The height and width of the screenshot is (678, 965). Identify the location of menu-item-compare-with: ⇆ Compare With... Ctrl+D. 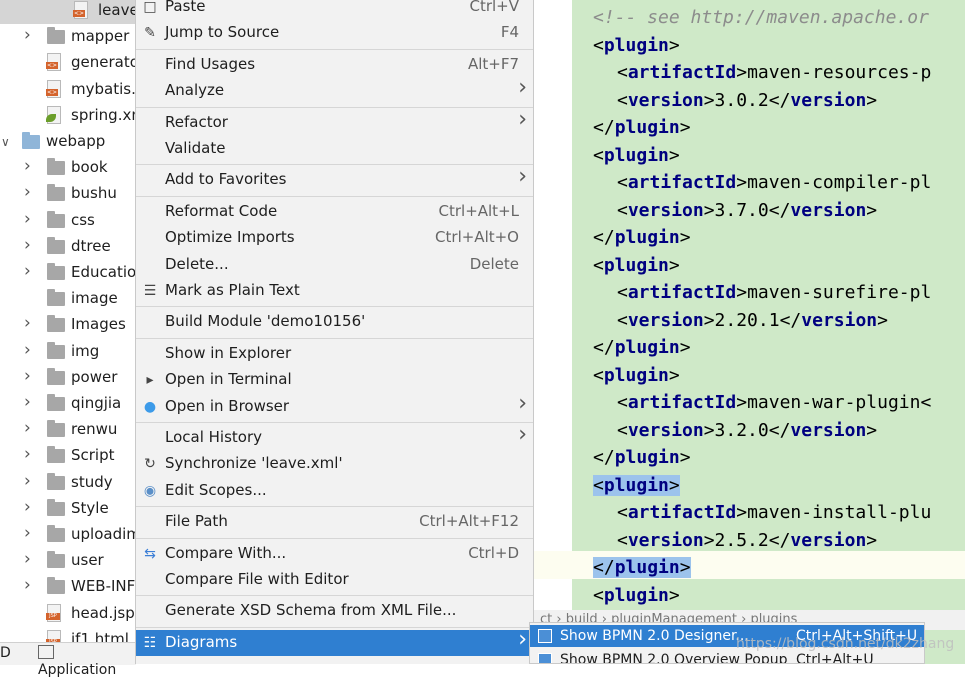
(334, 554).